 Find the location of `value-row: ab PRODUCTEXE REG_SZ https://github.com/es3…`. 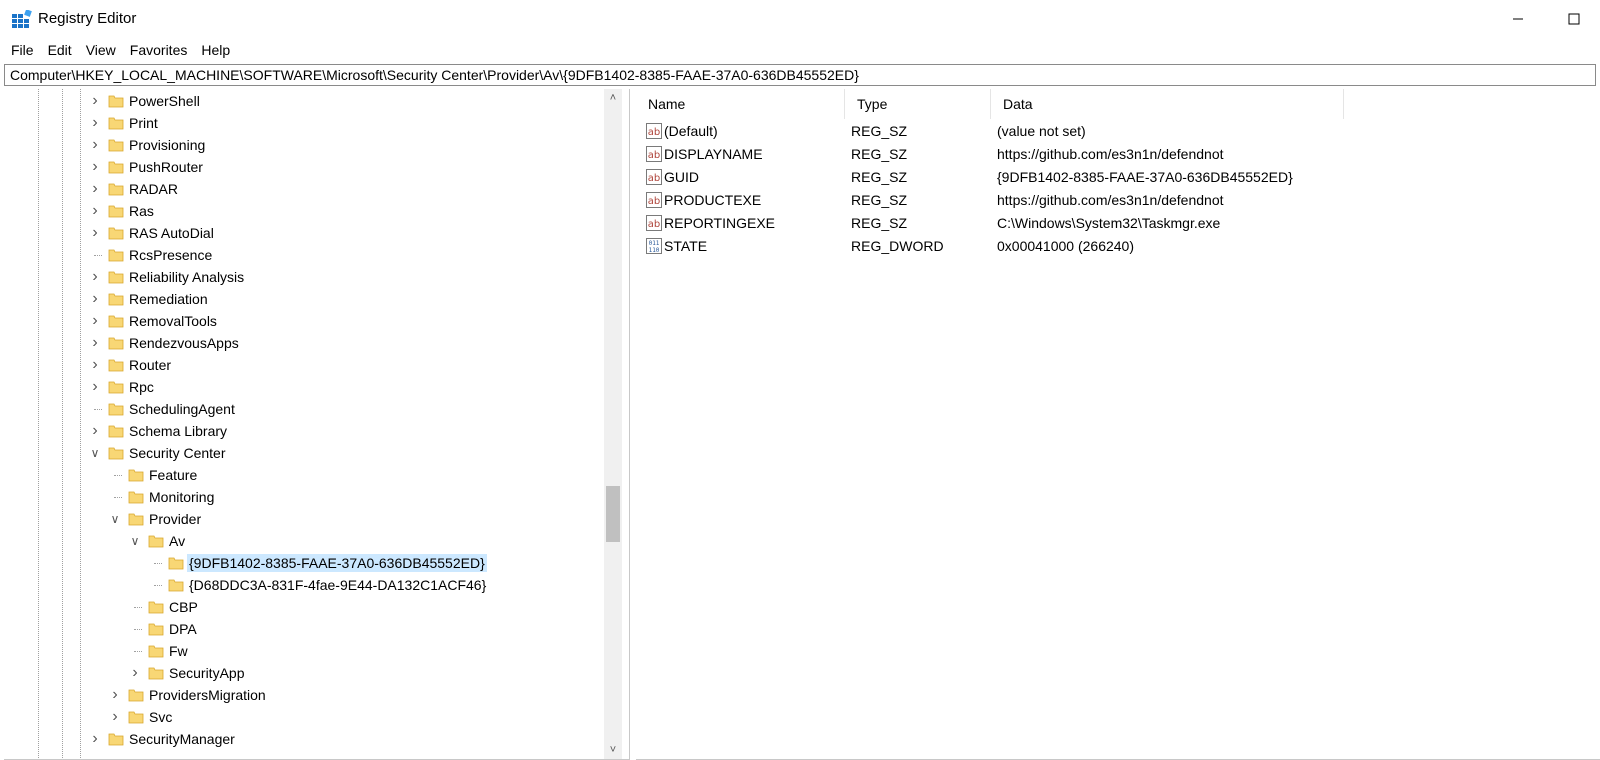

value-row: ab PRODUCTEXE REG_SZ https://github.com/es3… is located at coordinates (1118, 200).